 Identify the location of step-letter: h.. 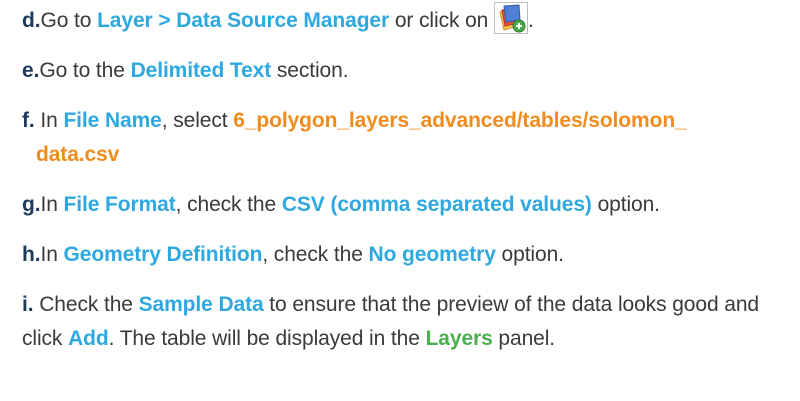
(31, 254).